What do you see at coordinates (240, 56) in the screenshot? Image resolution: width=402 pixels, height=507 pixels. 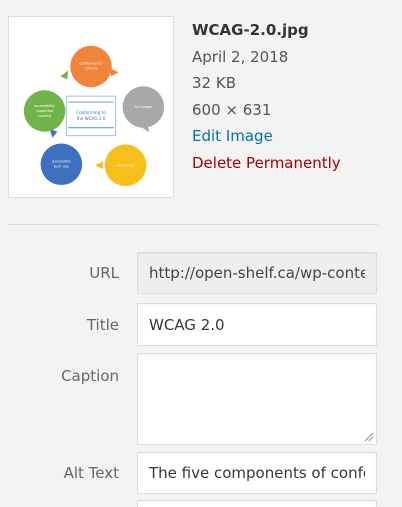 I see `attachment-upload-date: April 2, 2018` at bounding box center [240, 56].